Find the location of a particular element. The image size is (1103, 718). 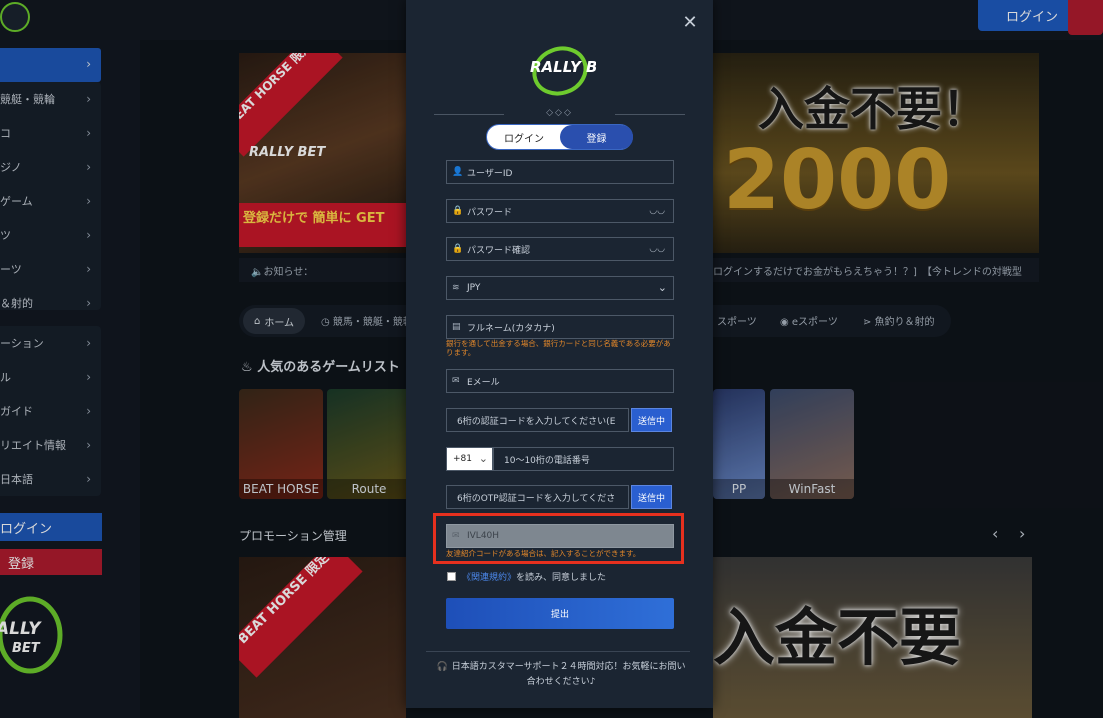

game-card-label: BEAT HORSE is located at coordinates (281, 489).